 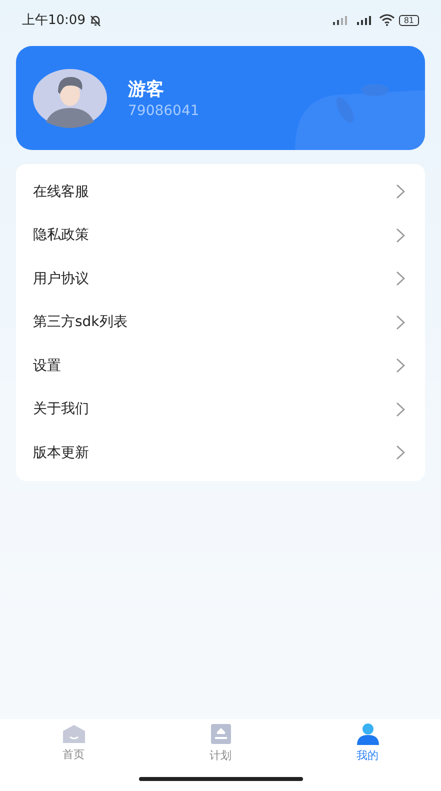 What do you see at coordinates (61, 235) in the screenshot?
I see `menu-label: 隐私政策` at bounding box center [61, 235].